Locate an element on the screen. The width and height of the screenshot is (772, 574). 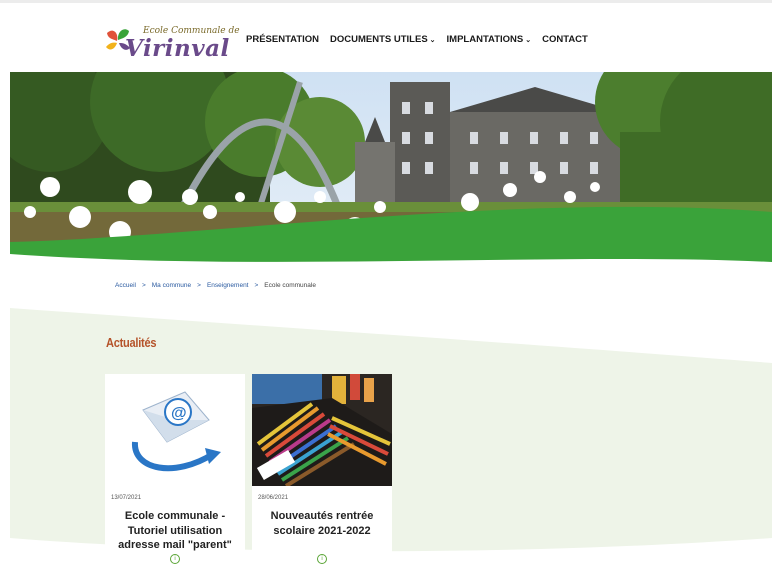
breadcrumb-item-accueil: Accueil is located at coordinates (125, 285).